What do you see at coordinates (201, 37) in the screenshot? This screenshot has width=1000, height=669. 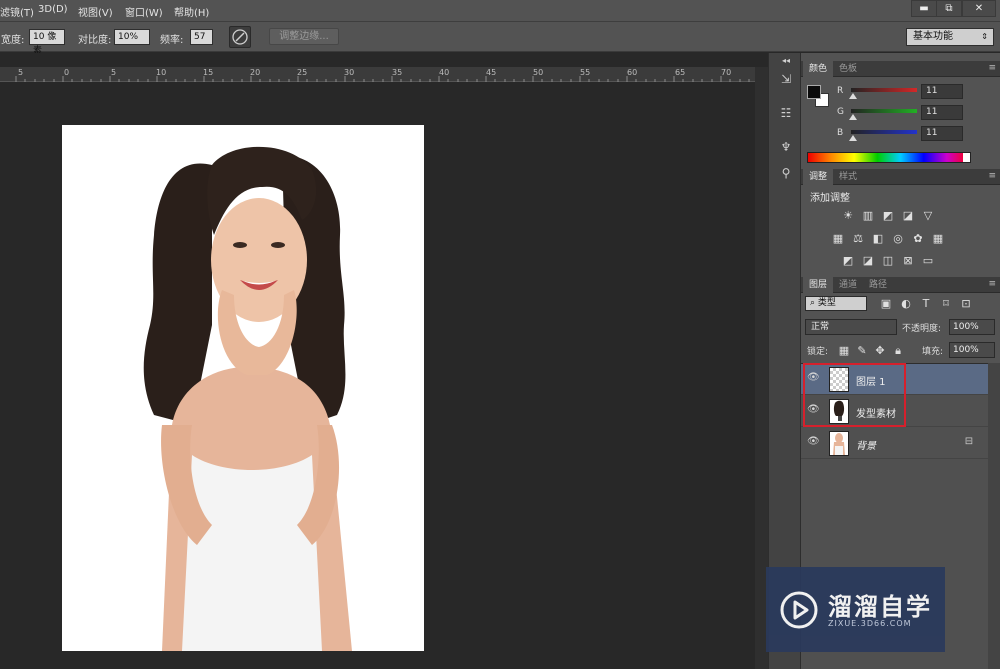 I see `frequency-input: 57` at bounding box center [201, 37].